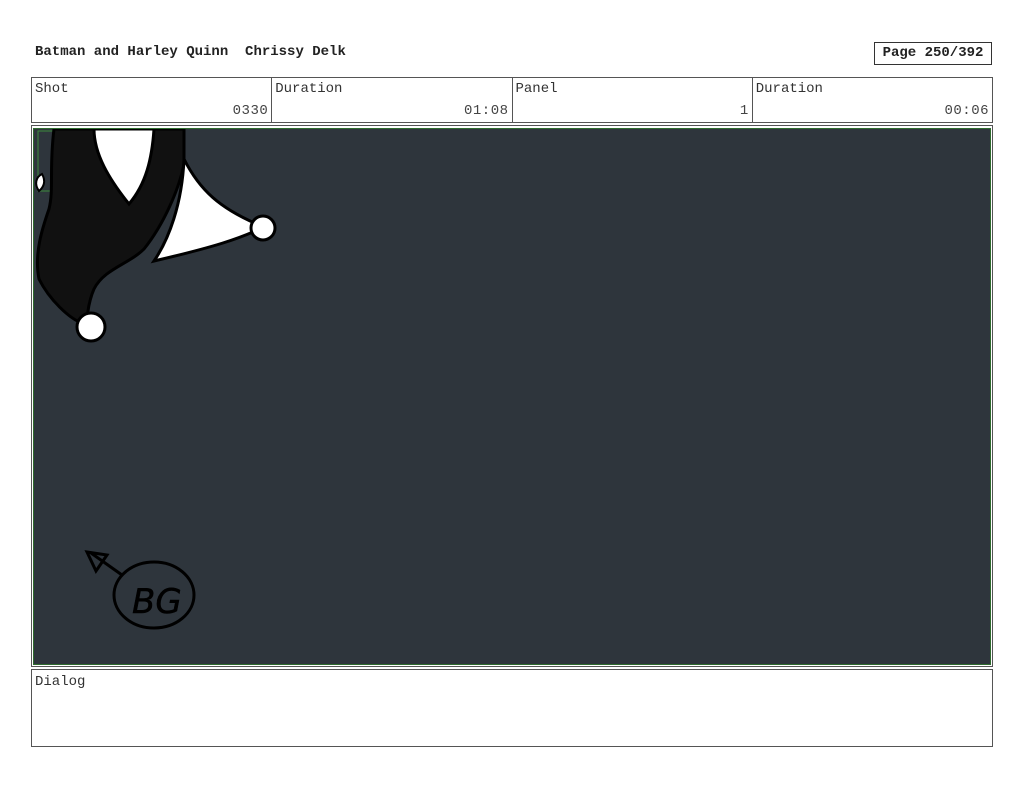  What do you see at coordinates (744, 111) in the screenshot?
I see `panel-value: 1` at bounding box center [744, 111].